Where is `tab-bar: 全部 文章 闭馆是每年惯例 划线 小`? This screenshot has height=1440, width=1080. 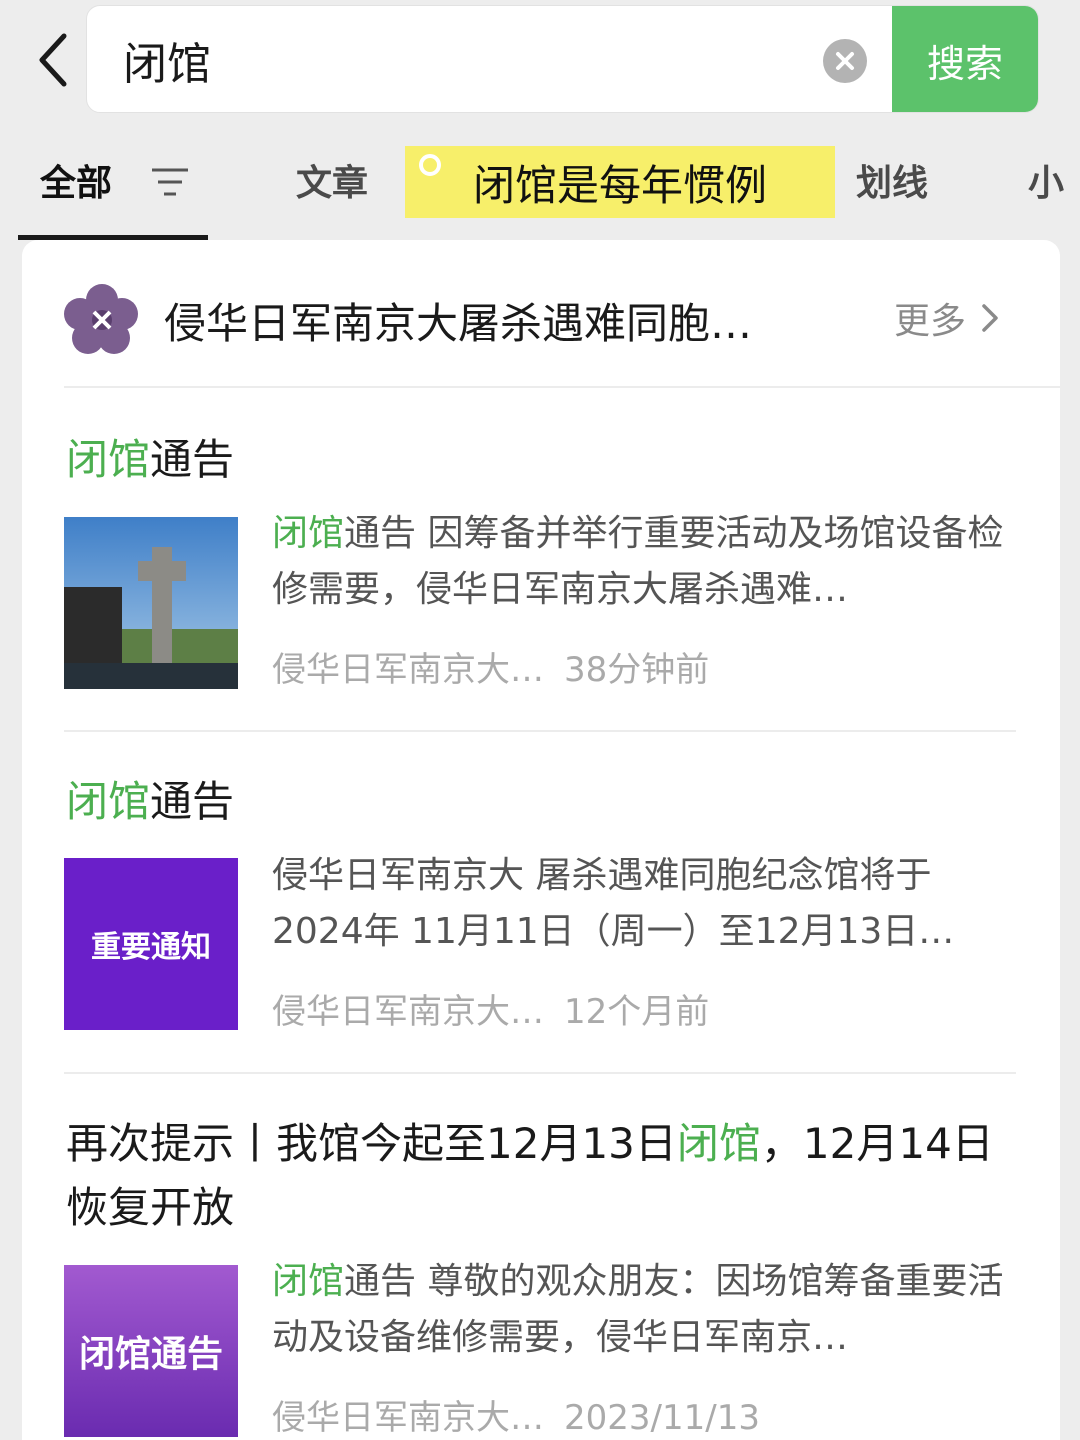 tab-bar: 全部 文章 闭馆是每年惯例 划线 小 is located at coordinates (540, 182).